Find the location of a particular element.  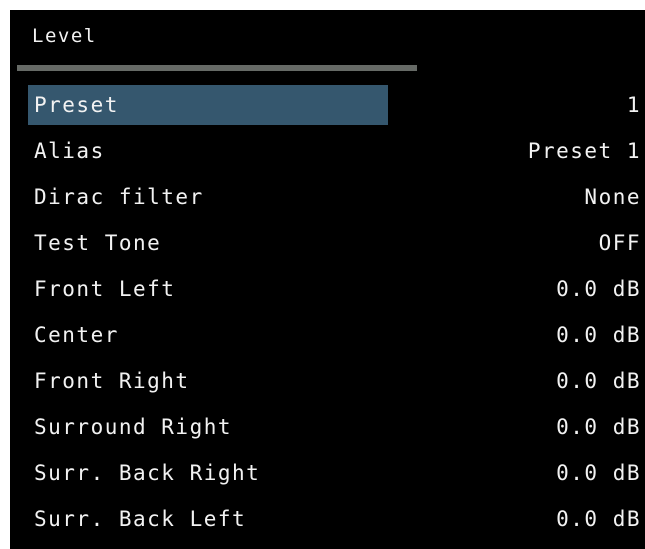

menu-row-surr-back-right: Surr. Back Right 0.0 dB is located at coordinates (336, 473).